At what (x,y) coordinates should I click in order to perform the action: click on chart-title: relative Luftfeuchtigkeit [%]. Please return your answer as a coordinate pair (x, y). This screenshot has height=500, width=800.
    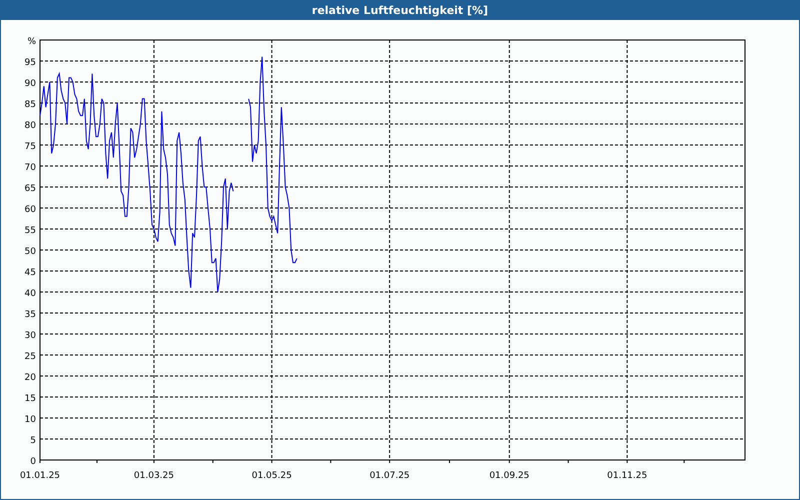
    Looking at the image, I should click on (400, 10).